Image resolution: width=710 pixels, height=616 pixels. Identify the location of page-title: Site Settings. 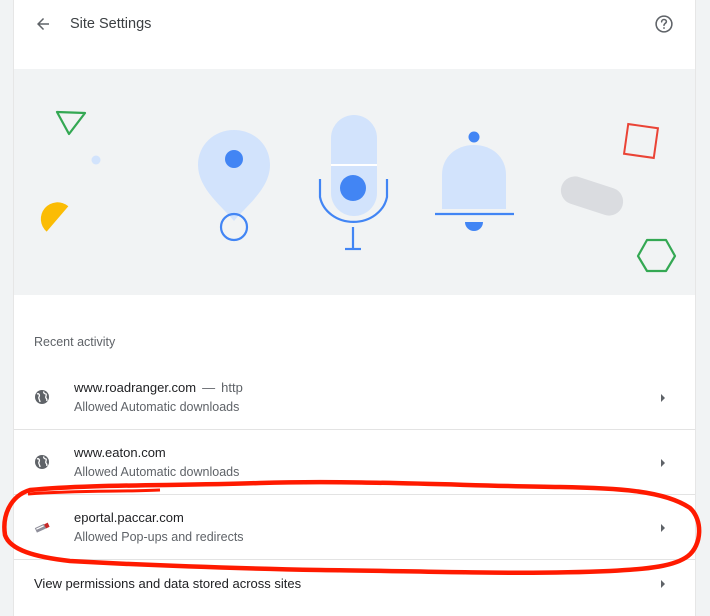
(111, 24).